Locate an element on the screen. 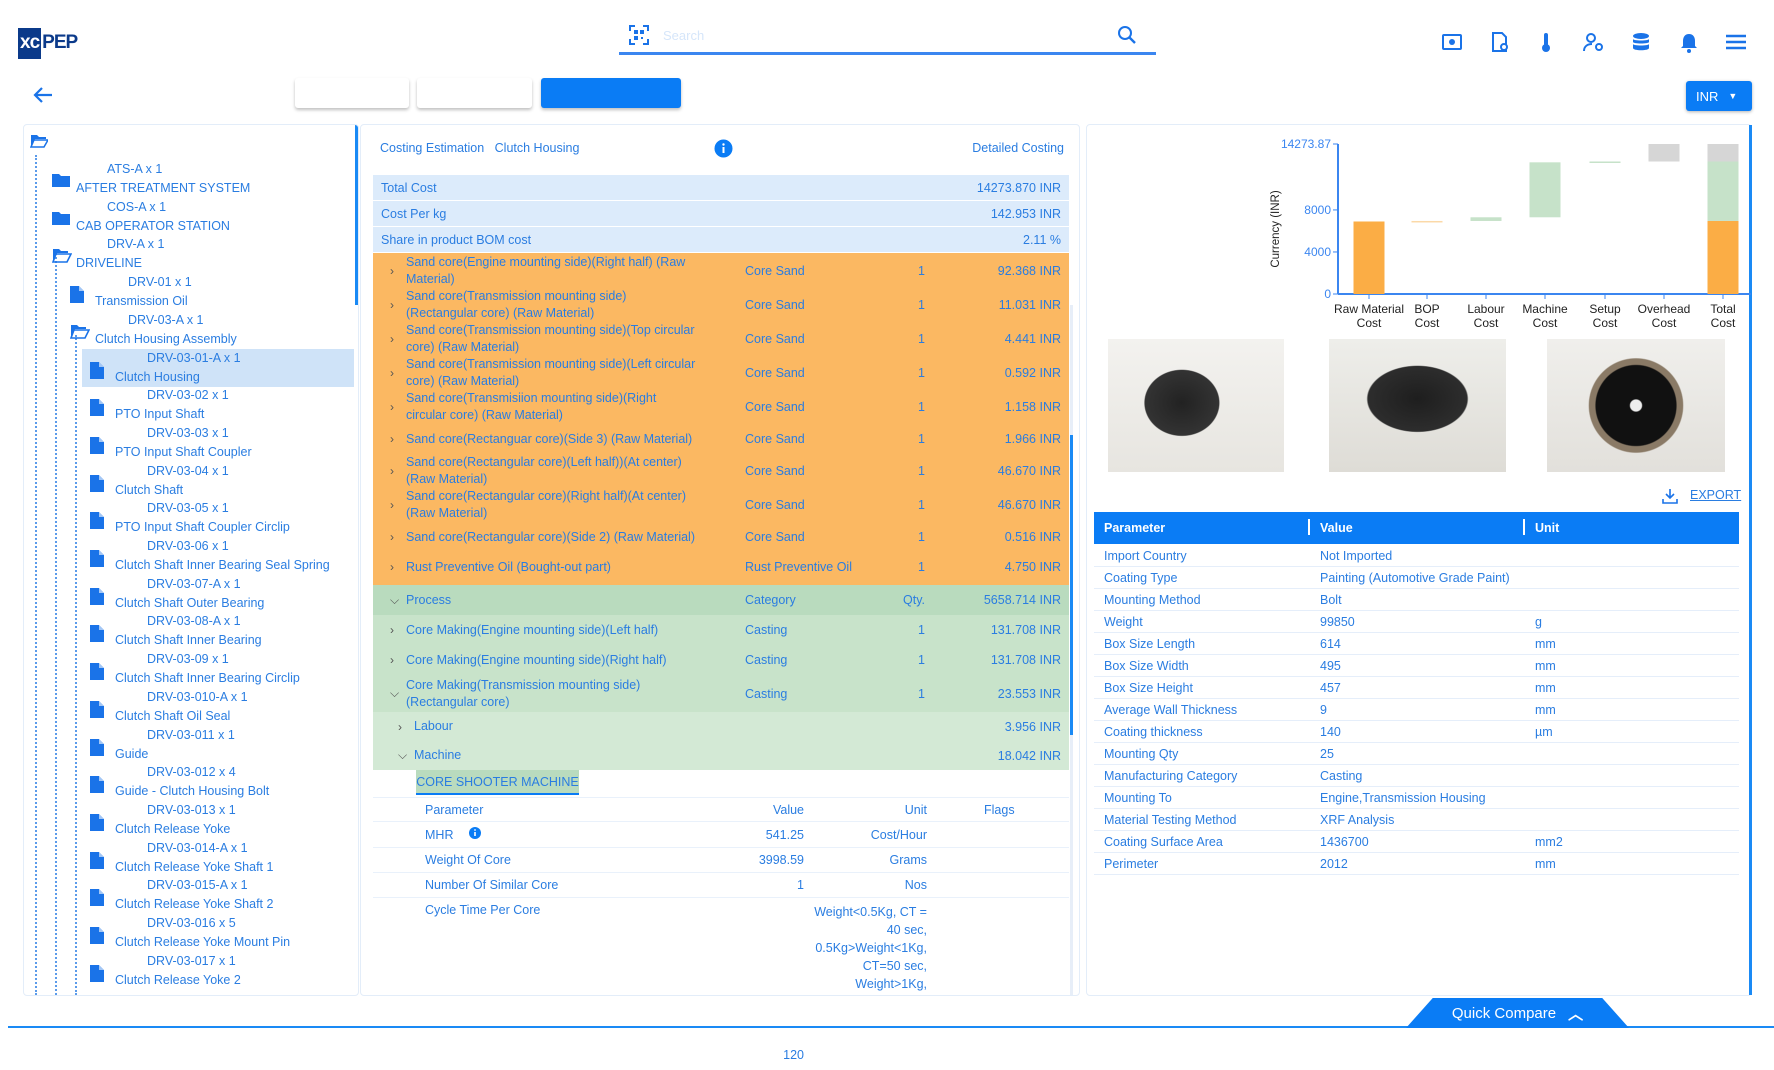 The height and width of the screenshot is (1070, 1774). quick-compare-tab: Quick Compare ︿ is located at coordinates (1517, 1013).